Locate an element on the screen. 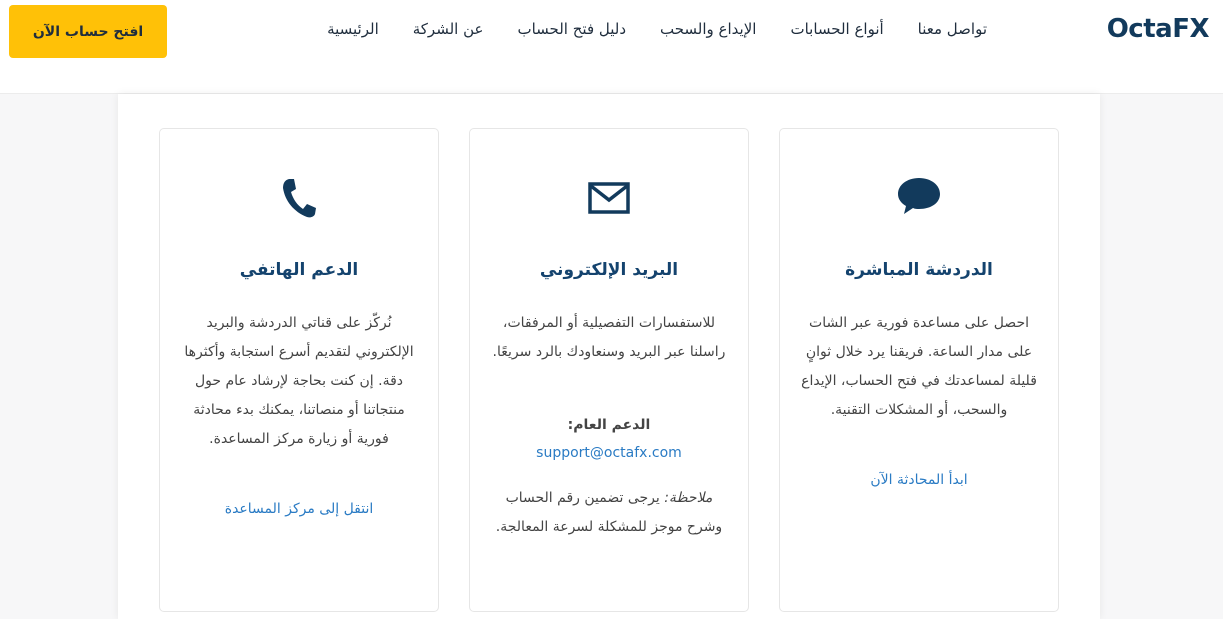  nav-deposit-withdraw: الإيداع والسحب is located at coordinates (708, 29).